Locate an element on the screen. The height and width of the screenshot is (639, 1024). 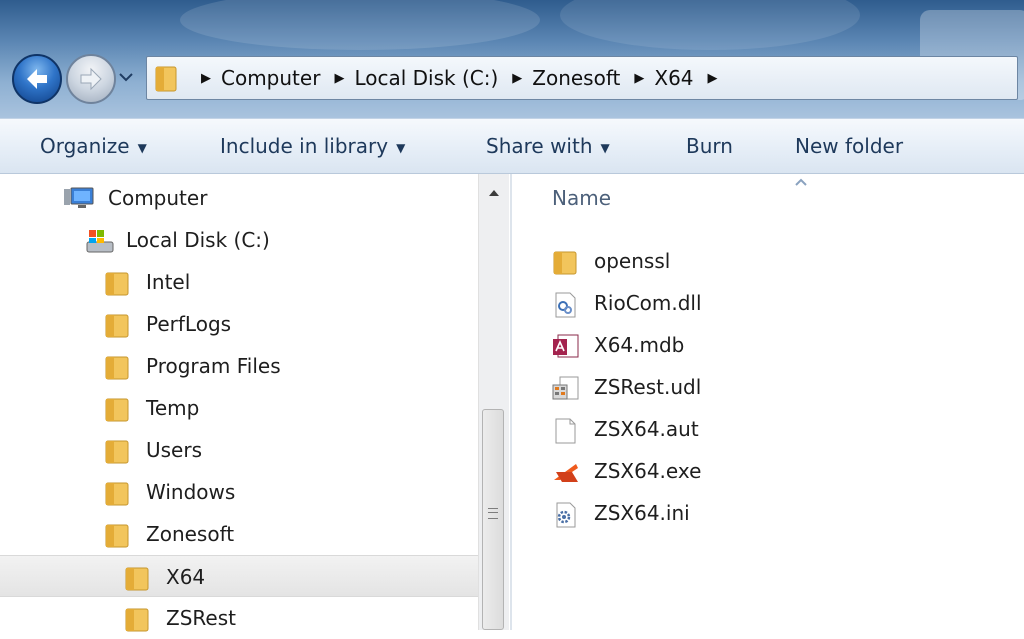
ini-file-icon is located at coordinates (566, 515).